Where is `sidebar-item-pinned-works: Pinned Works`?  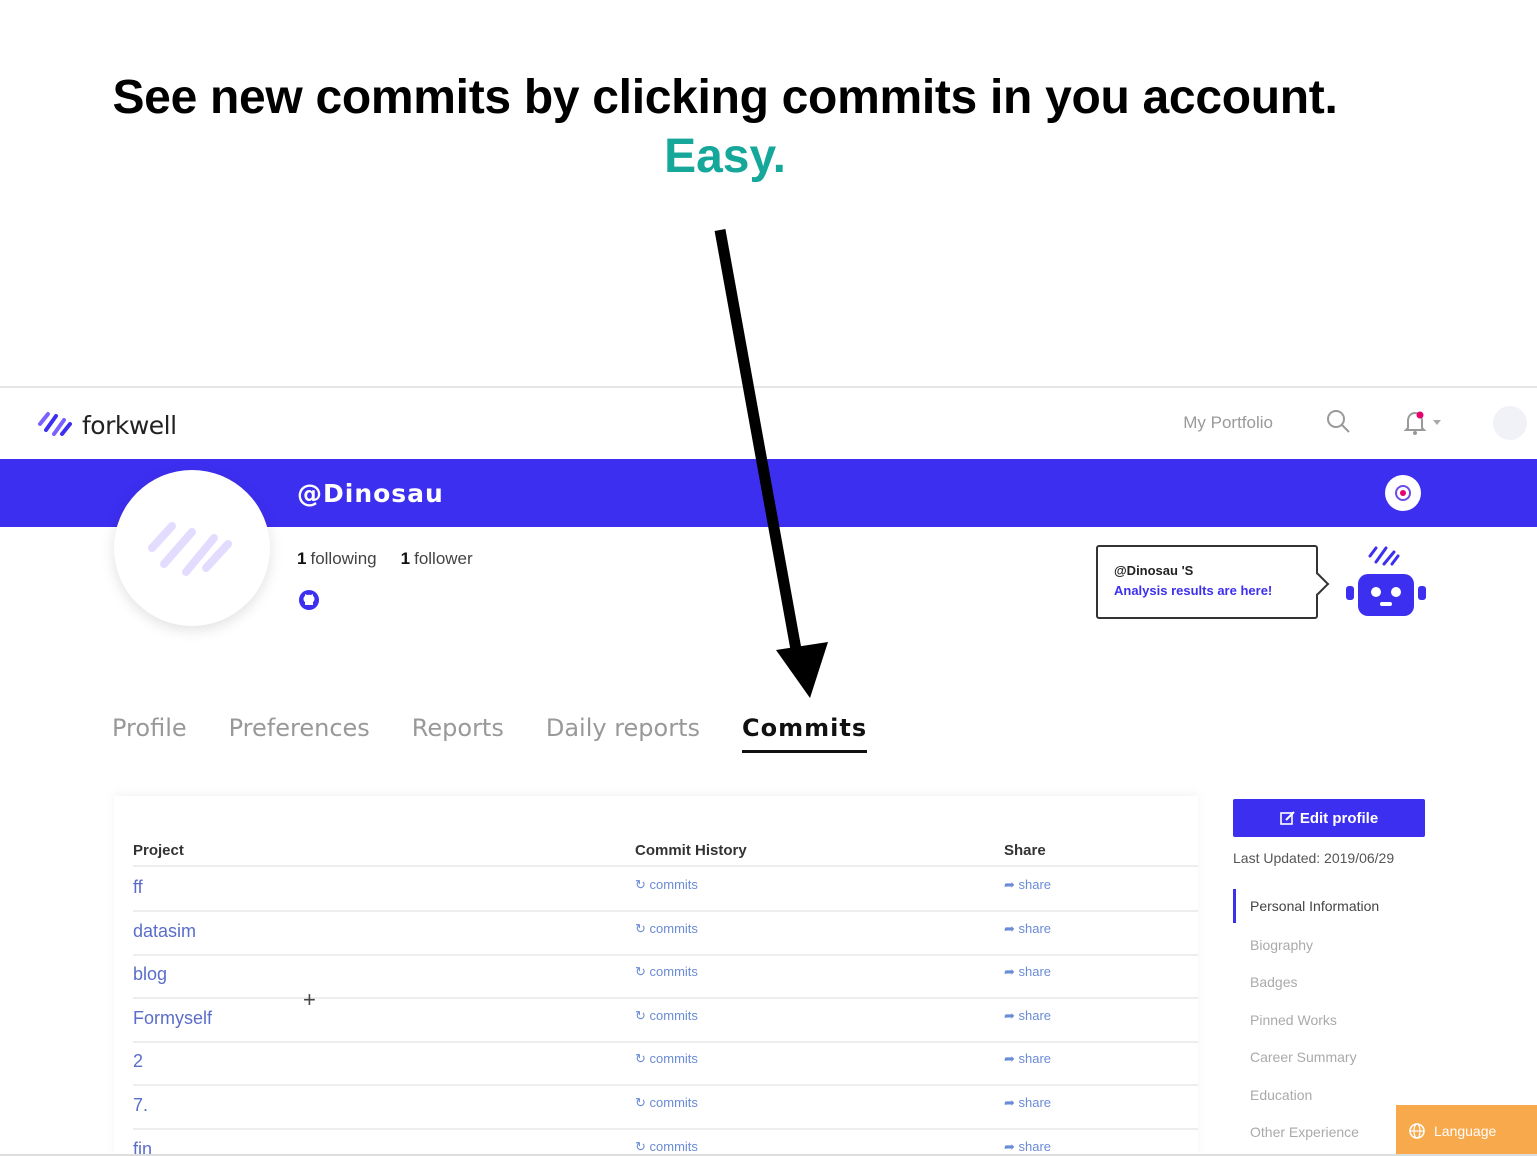
sidebar-item-pinned-works: Pinned Works is located at coordinates (1333, 1020).